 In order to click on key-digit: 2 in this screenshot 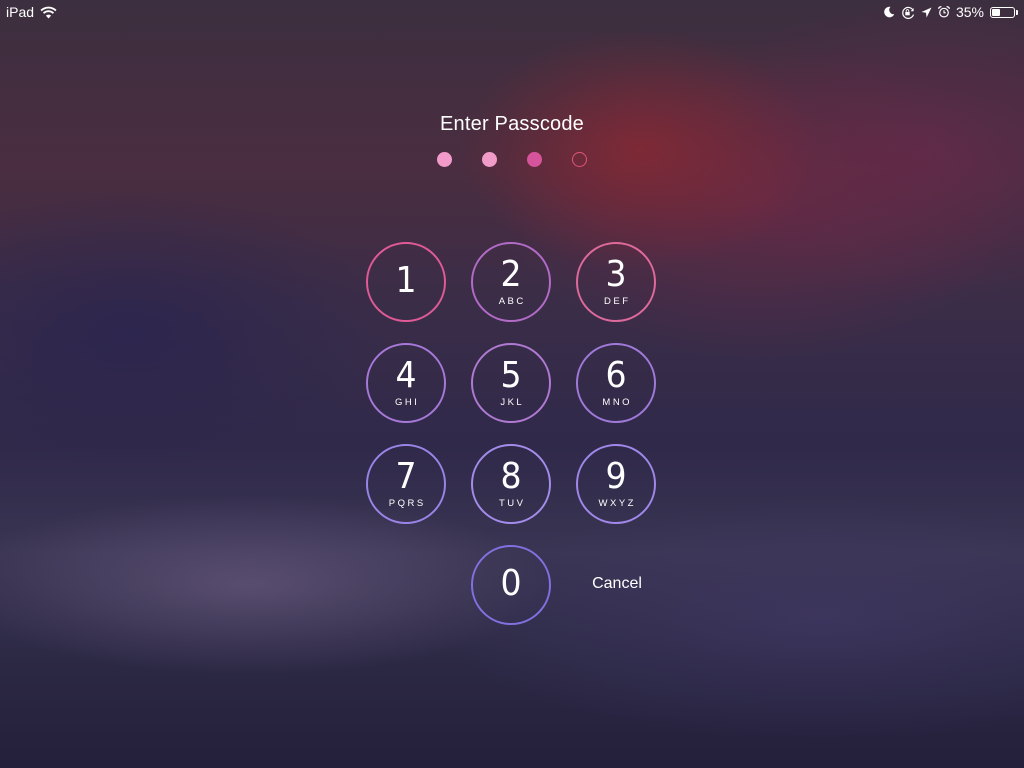, I will do `click(511, 274)`.